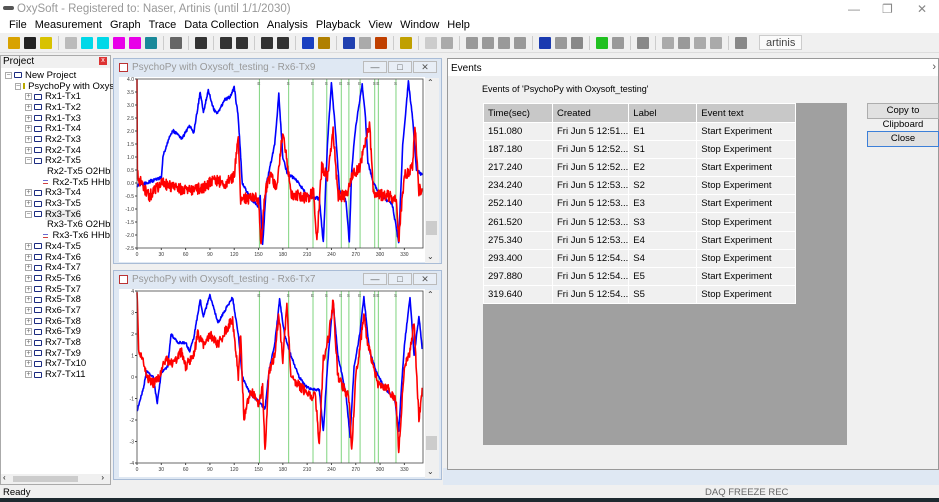  Describe the element at coordinates (338, 25) in the screenshot. I see `menu-playback: Playback` at that location.